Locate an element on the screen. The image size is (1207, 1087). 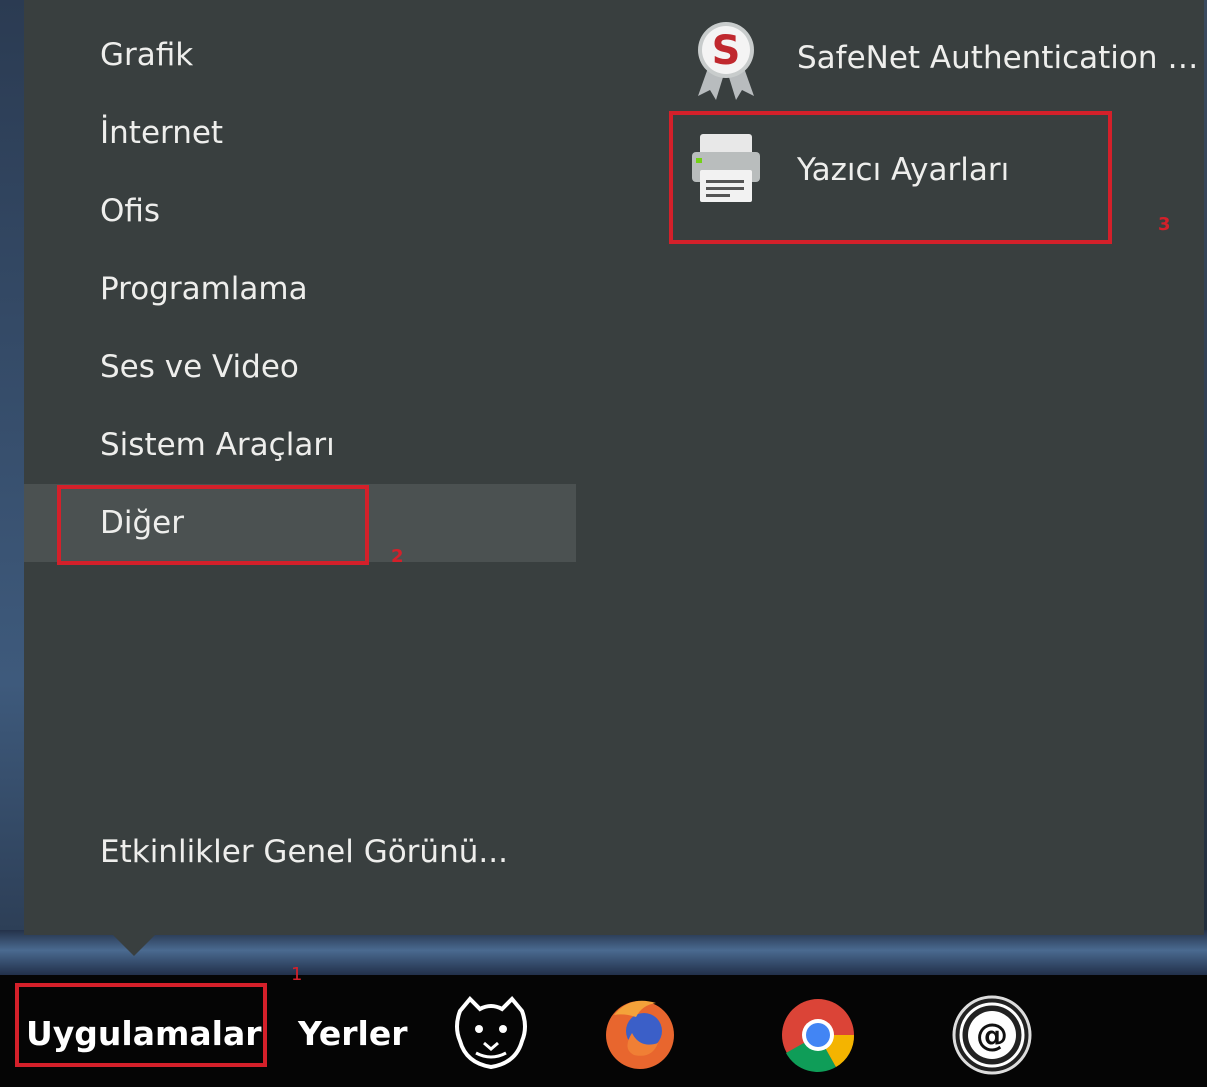
annotation-number-3: 3 is located at coordinates (1164, 224).